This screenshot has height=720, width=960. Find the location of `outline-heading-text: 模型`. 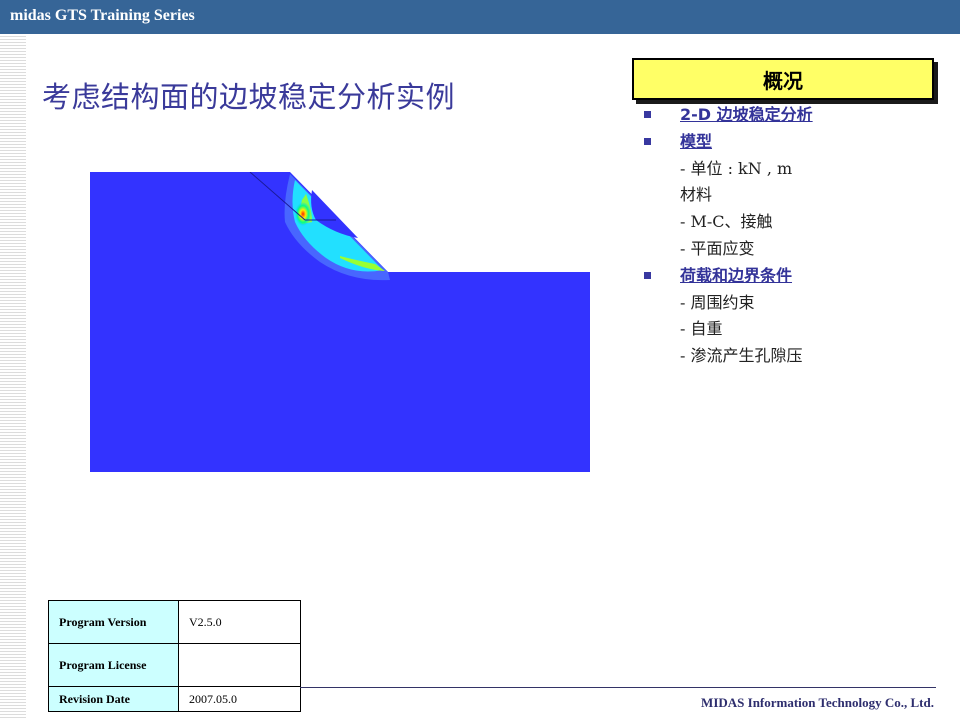

outline-heading-text: 模型 is located at coordinates (696, 142).